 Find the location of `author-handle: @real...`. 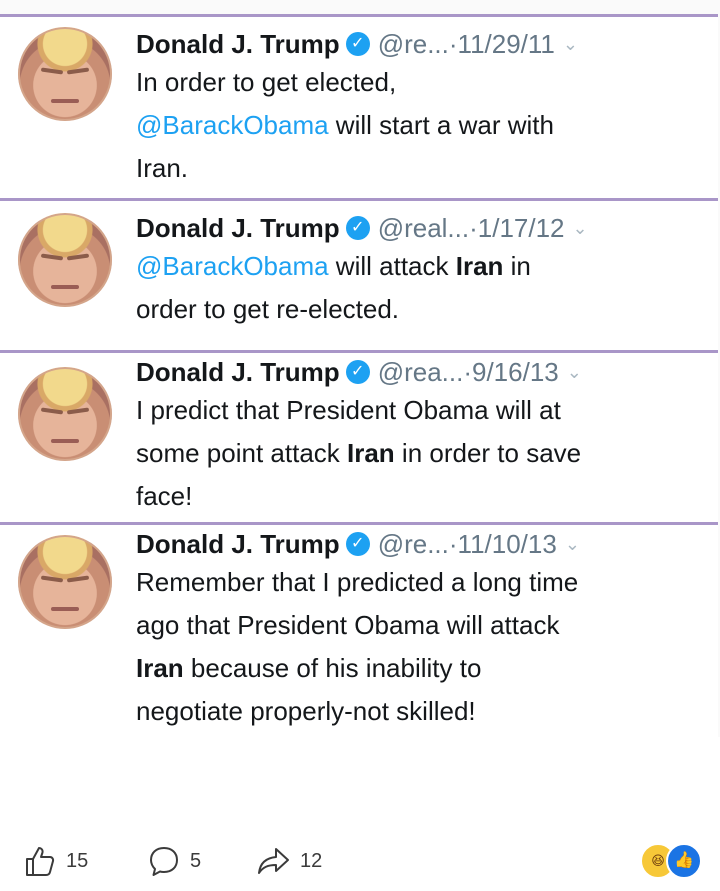

author-handle: @real... is located at coordinates (423, 228).